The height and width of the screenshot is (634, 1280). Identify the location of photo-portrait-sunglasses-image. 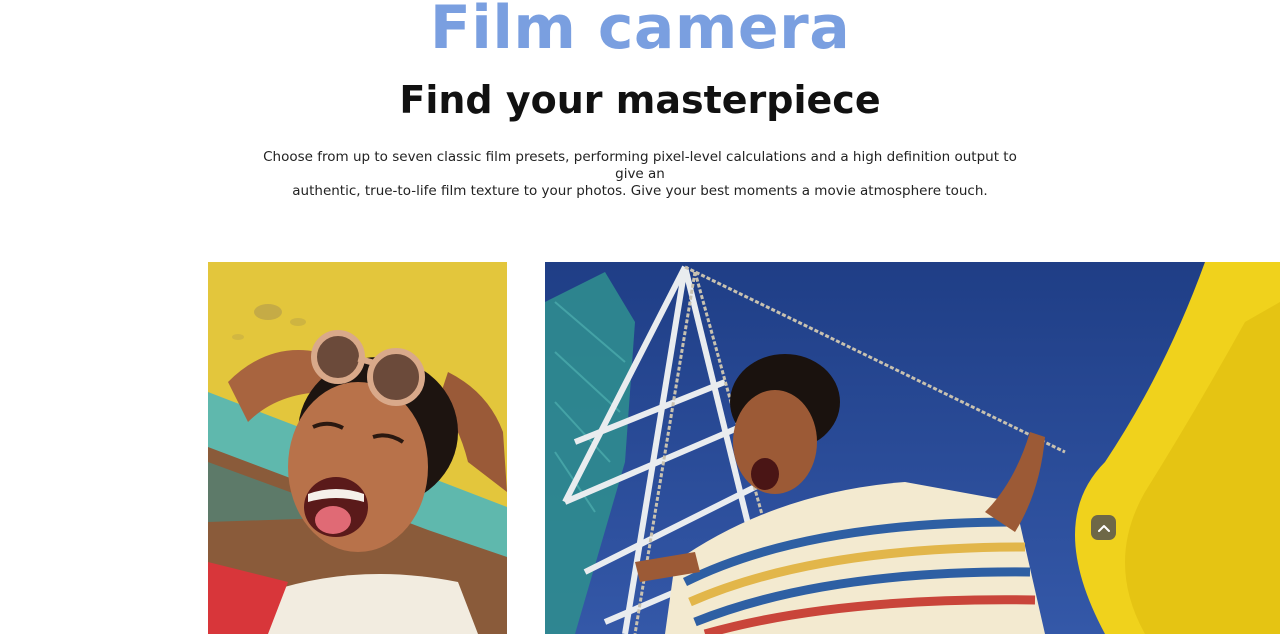
(357, 448).